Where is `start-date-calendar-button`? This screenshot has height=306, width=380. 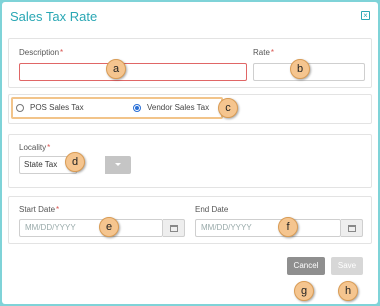
start-date-calendar-button is located at coordinates (174, 228).